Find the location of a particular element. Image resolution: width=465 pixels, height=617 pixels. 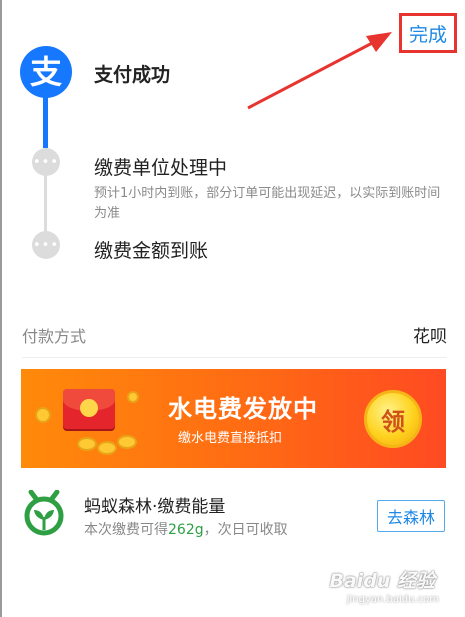

step-title-paid: 支付成功 is located at coordinates (132, 75).